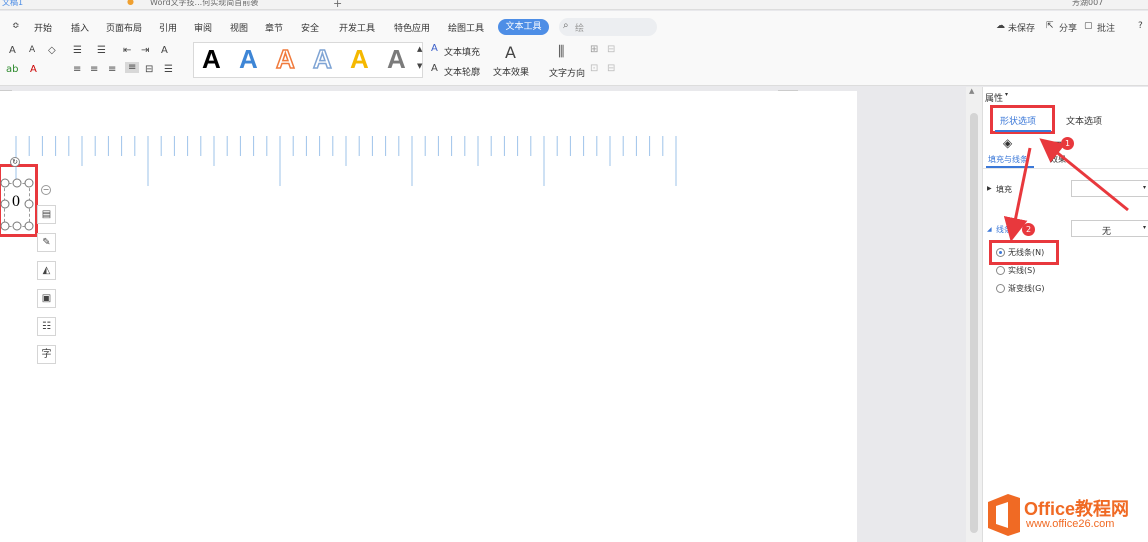 This screenshot has width=1148, height=542. What do you see at coordinates (337, 4) in the screenshot?
I see `new-tab-icon: +` at bounding box center [337, 4].